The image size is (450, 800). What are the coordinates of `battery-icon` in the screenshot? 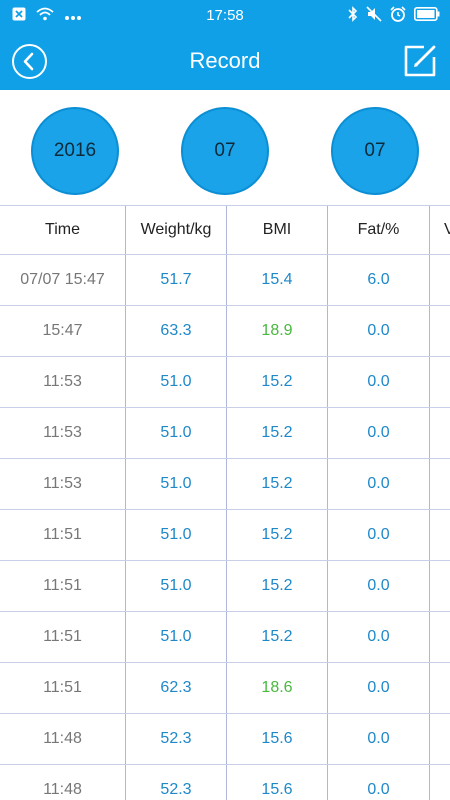 It's located at (427, 16).